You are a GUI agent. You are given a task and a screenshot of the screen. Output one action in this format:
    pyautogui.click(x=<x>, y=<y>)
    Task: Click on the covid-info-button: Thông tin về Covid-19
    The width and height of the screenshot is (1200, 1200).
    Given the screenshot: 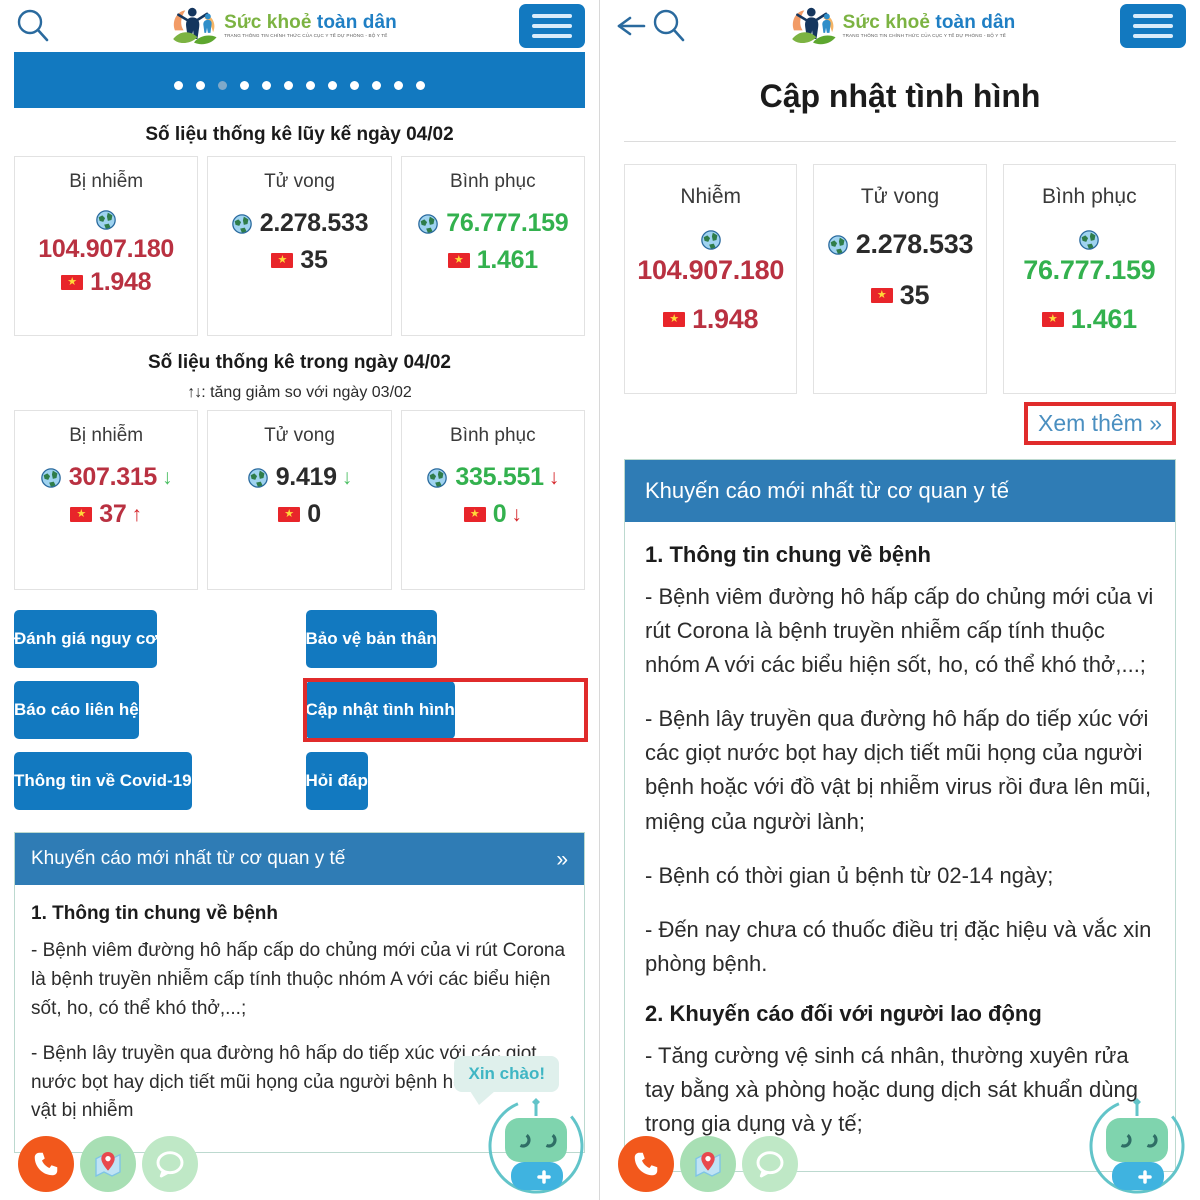 What is the action you would take?
    pyautogui.click(x=103, y=781)
    